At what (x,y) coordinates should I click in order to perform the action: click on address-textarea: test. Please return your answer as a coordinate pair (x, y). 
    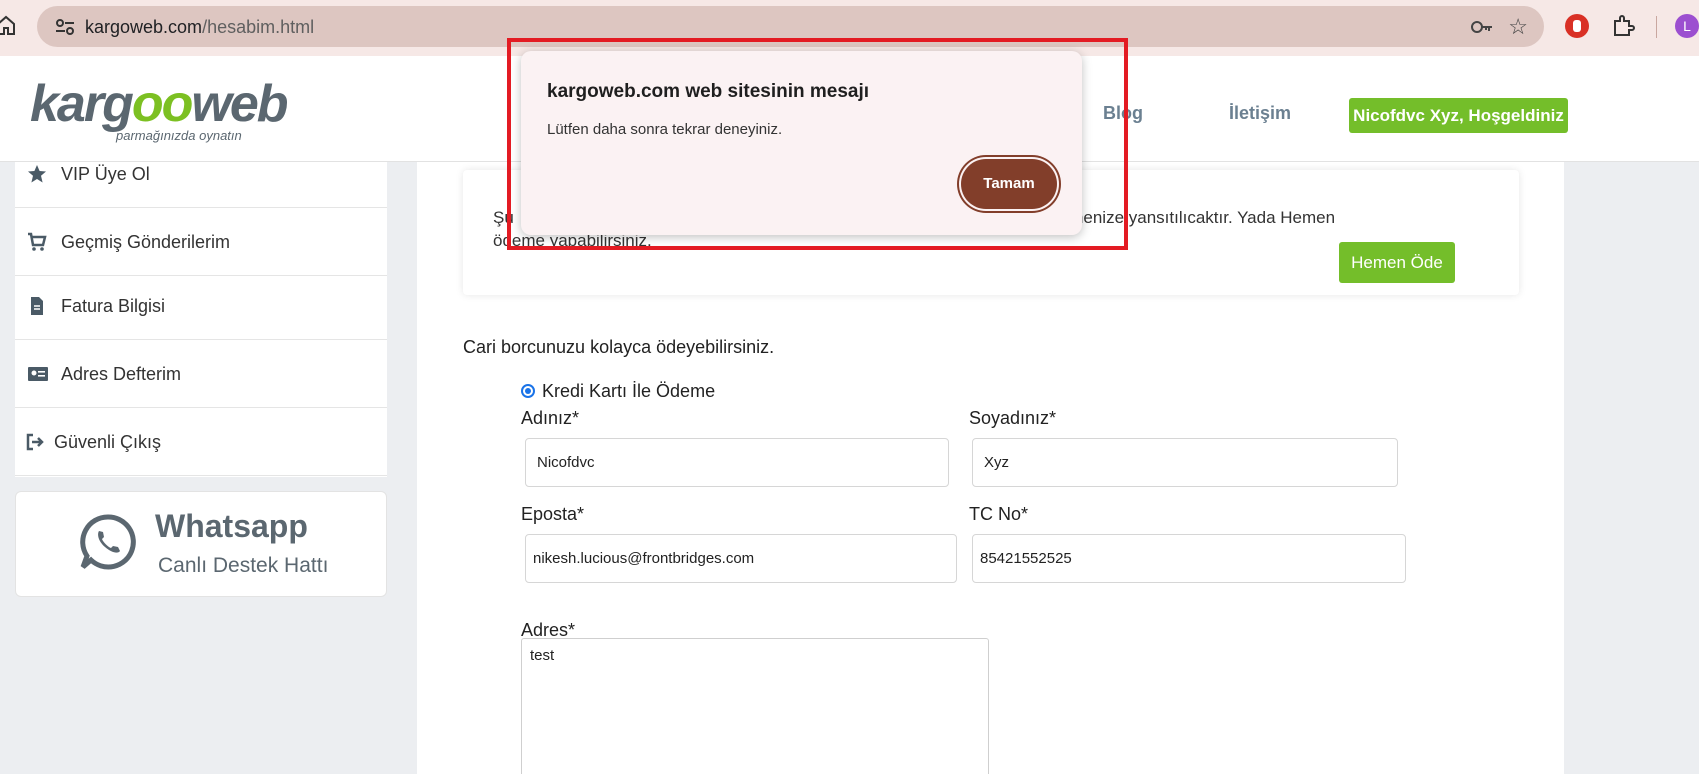
    Looking at the image, I should click on (755, 706).